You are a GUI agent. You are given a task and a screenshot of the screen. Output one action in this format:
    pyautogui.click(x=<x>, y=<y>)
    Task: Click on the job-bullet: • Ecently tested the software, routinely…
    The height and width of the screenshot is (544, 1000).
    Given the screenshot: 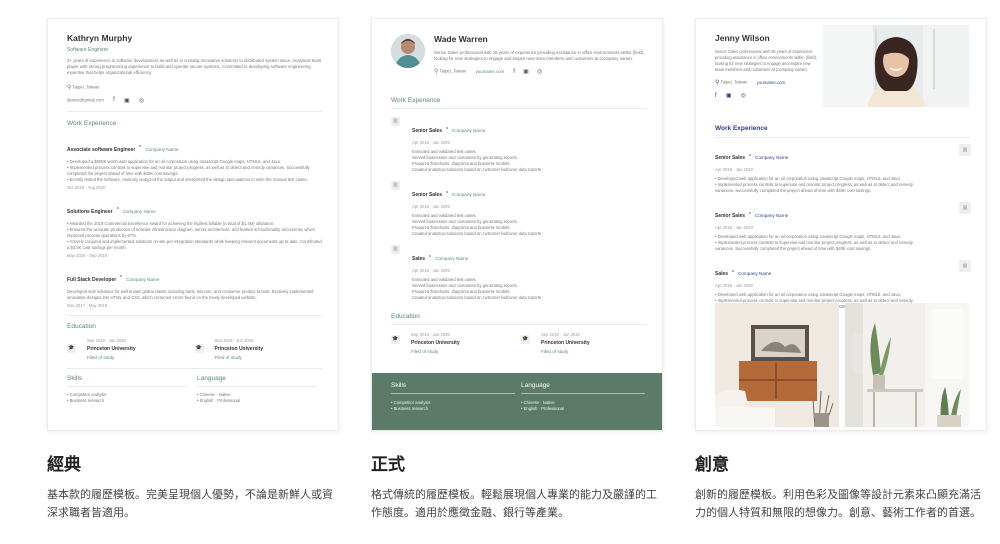 What is the action you would take?
    pyautogui.click(x=187, y=179)
    